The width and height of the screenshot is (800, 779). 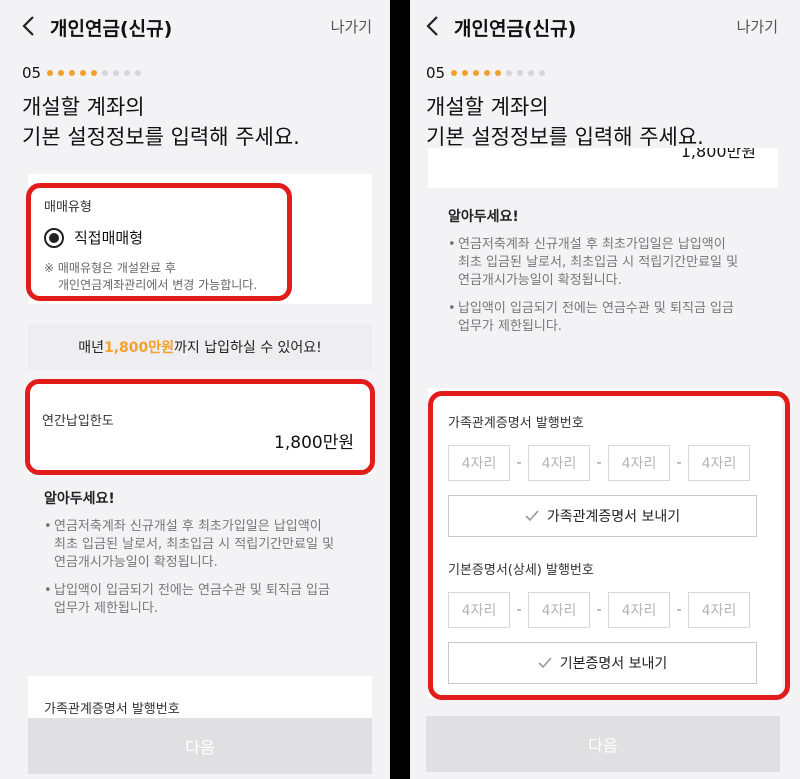 I want to click on limit-banner-suffix: 까지 납입하실 수 있어요!, so click(x=248, y=348).